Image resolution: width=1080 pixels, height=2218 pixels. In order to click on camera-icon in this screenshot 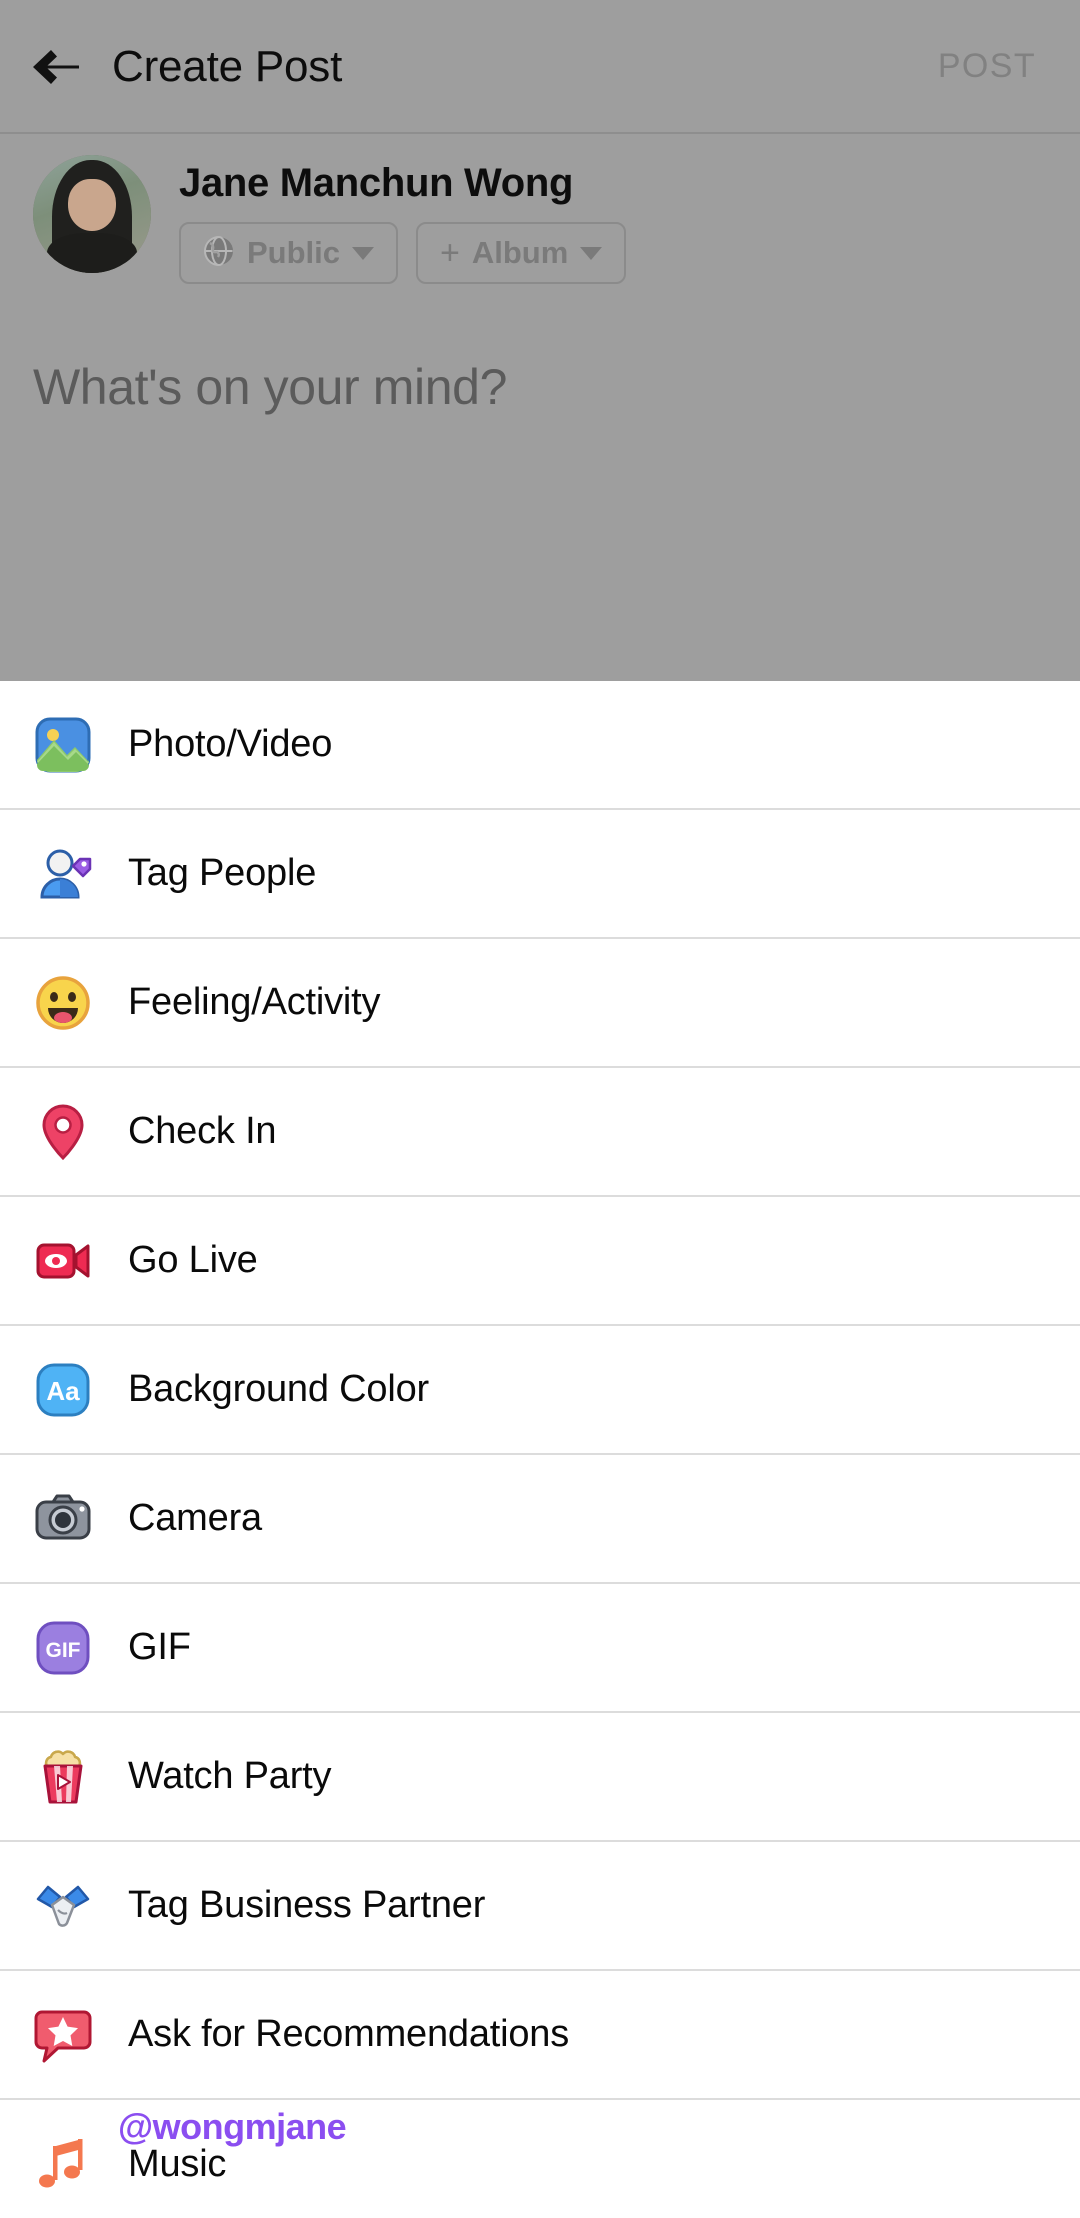, I will do `click(63, 1519)`.